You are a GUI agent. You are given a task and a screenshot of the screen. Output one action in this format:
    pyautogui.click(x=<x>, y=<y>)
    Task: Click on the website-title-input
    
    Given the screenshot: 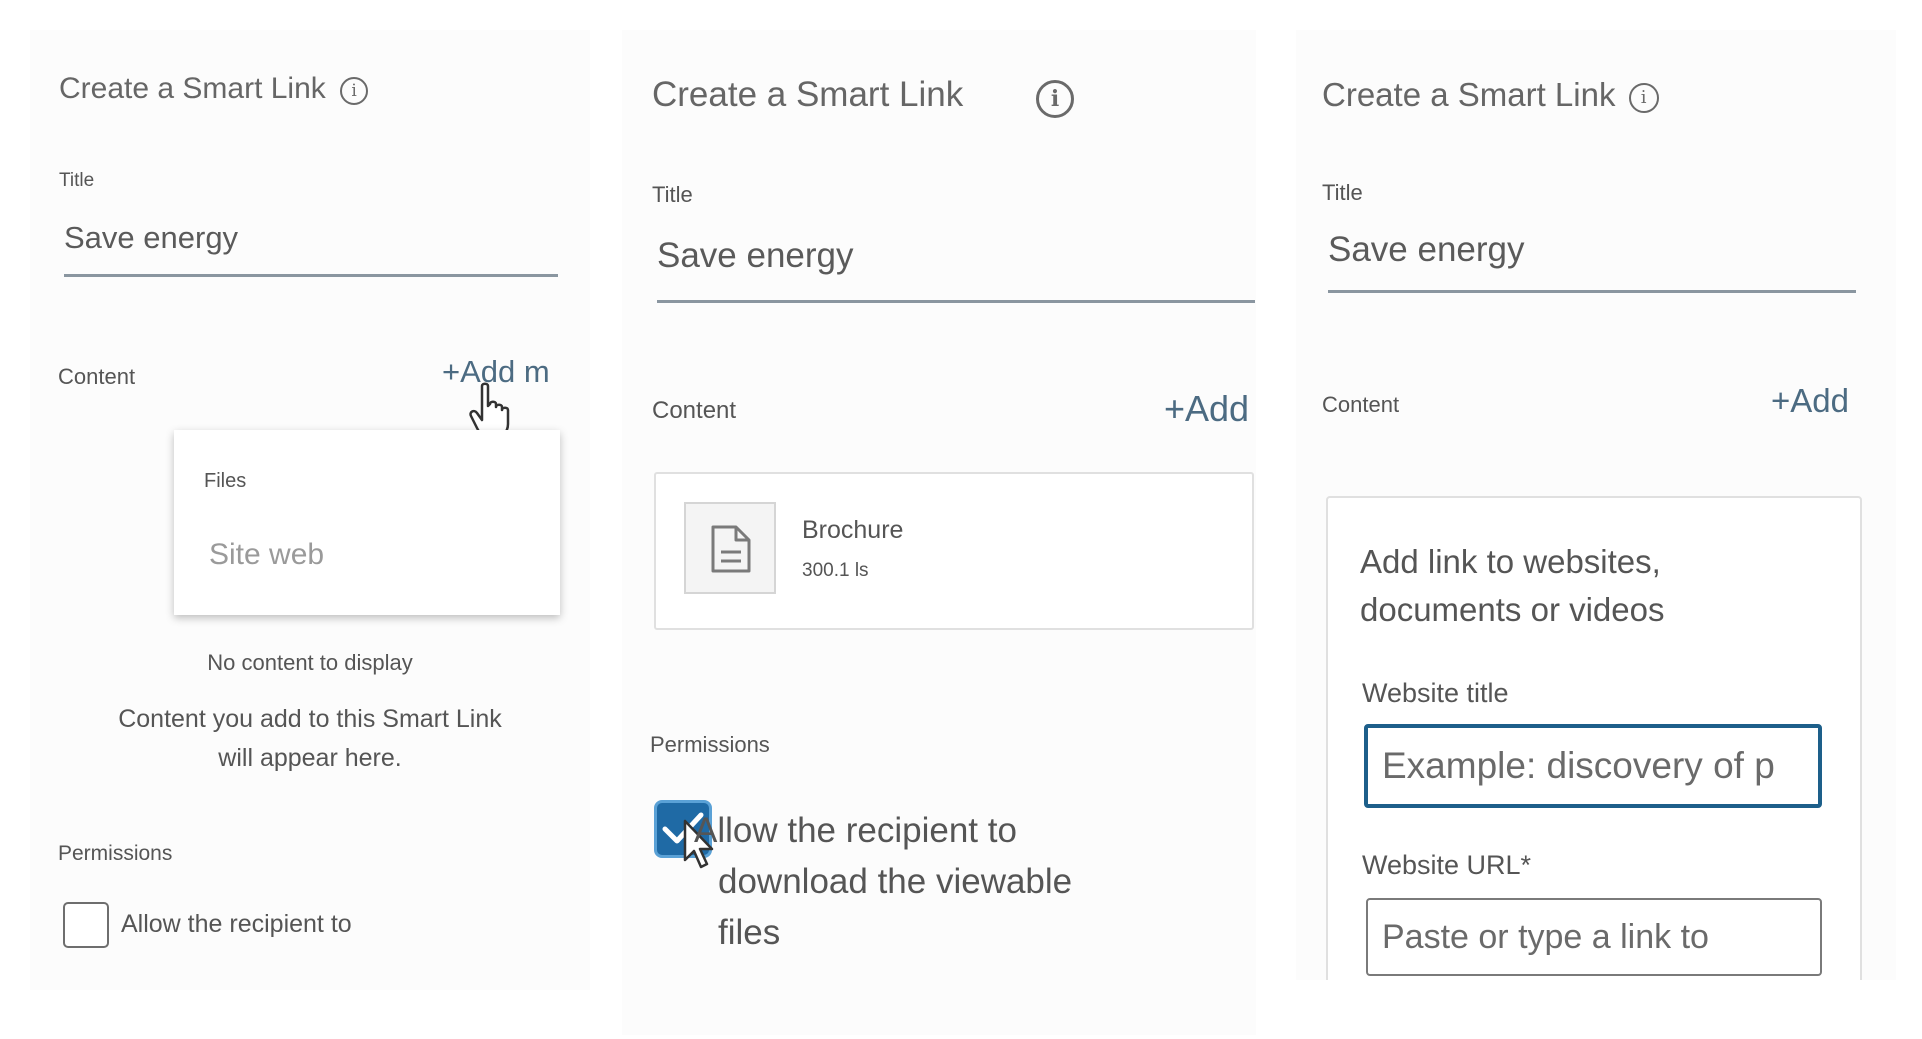 What is the action you would take?
    pyautogui.click(x=1593, y=766)
    